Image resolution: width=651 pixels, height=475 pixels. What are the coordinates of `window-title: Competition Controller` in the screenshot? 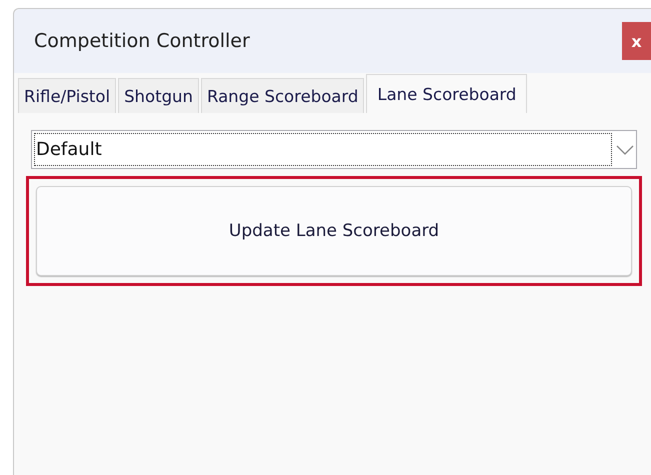 It's located at (142, 41).